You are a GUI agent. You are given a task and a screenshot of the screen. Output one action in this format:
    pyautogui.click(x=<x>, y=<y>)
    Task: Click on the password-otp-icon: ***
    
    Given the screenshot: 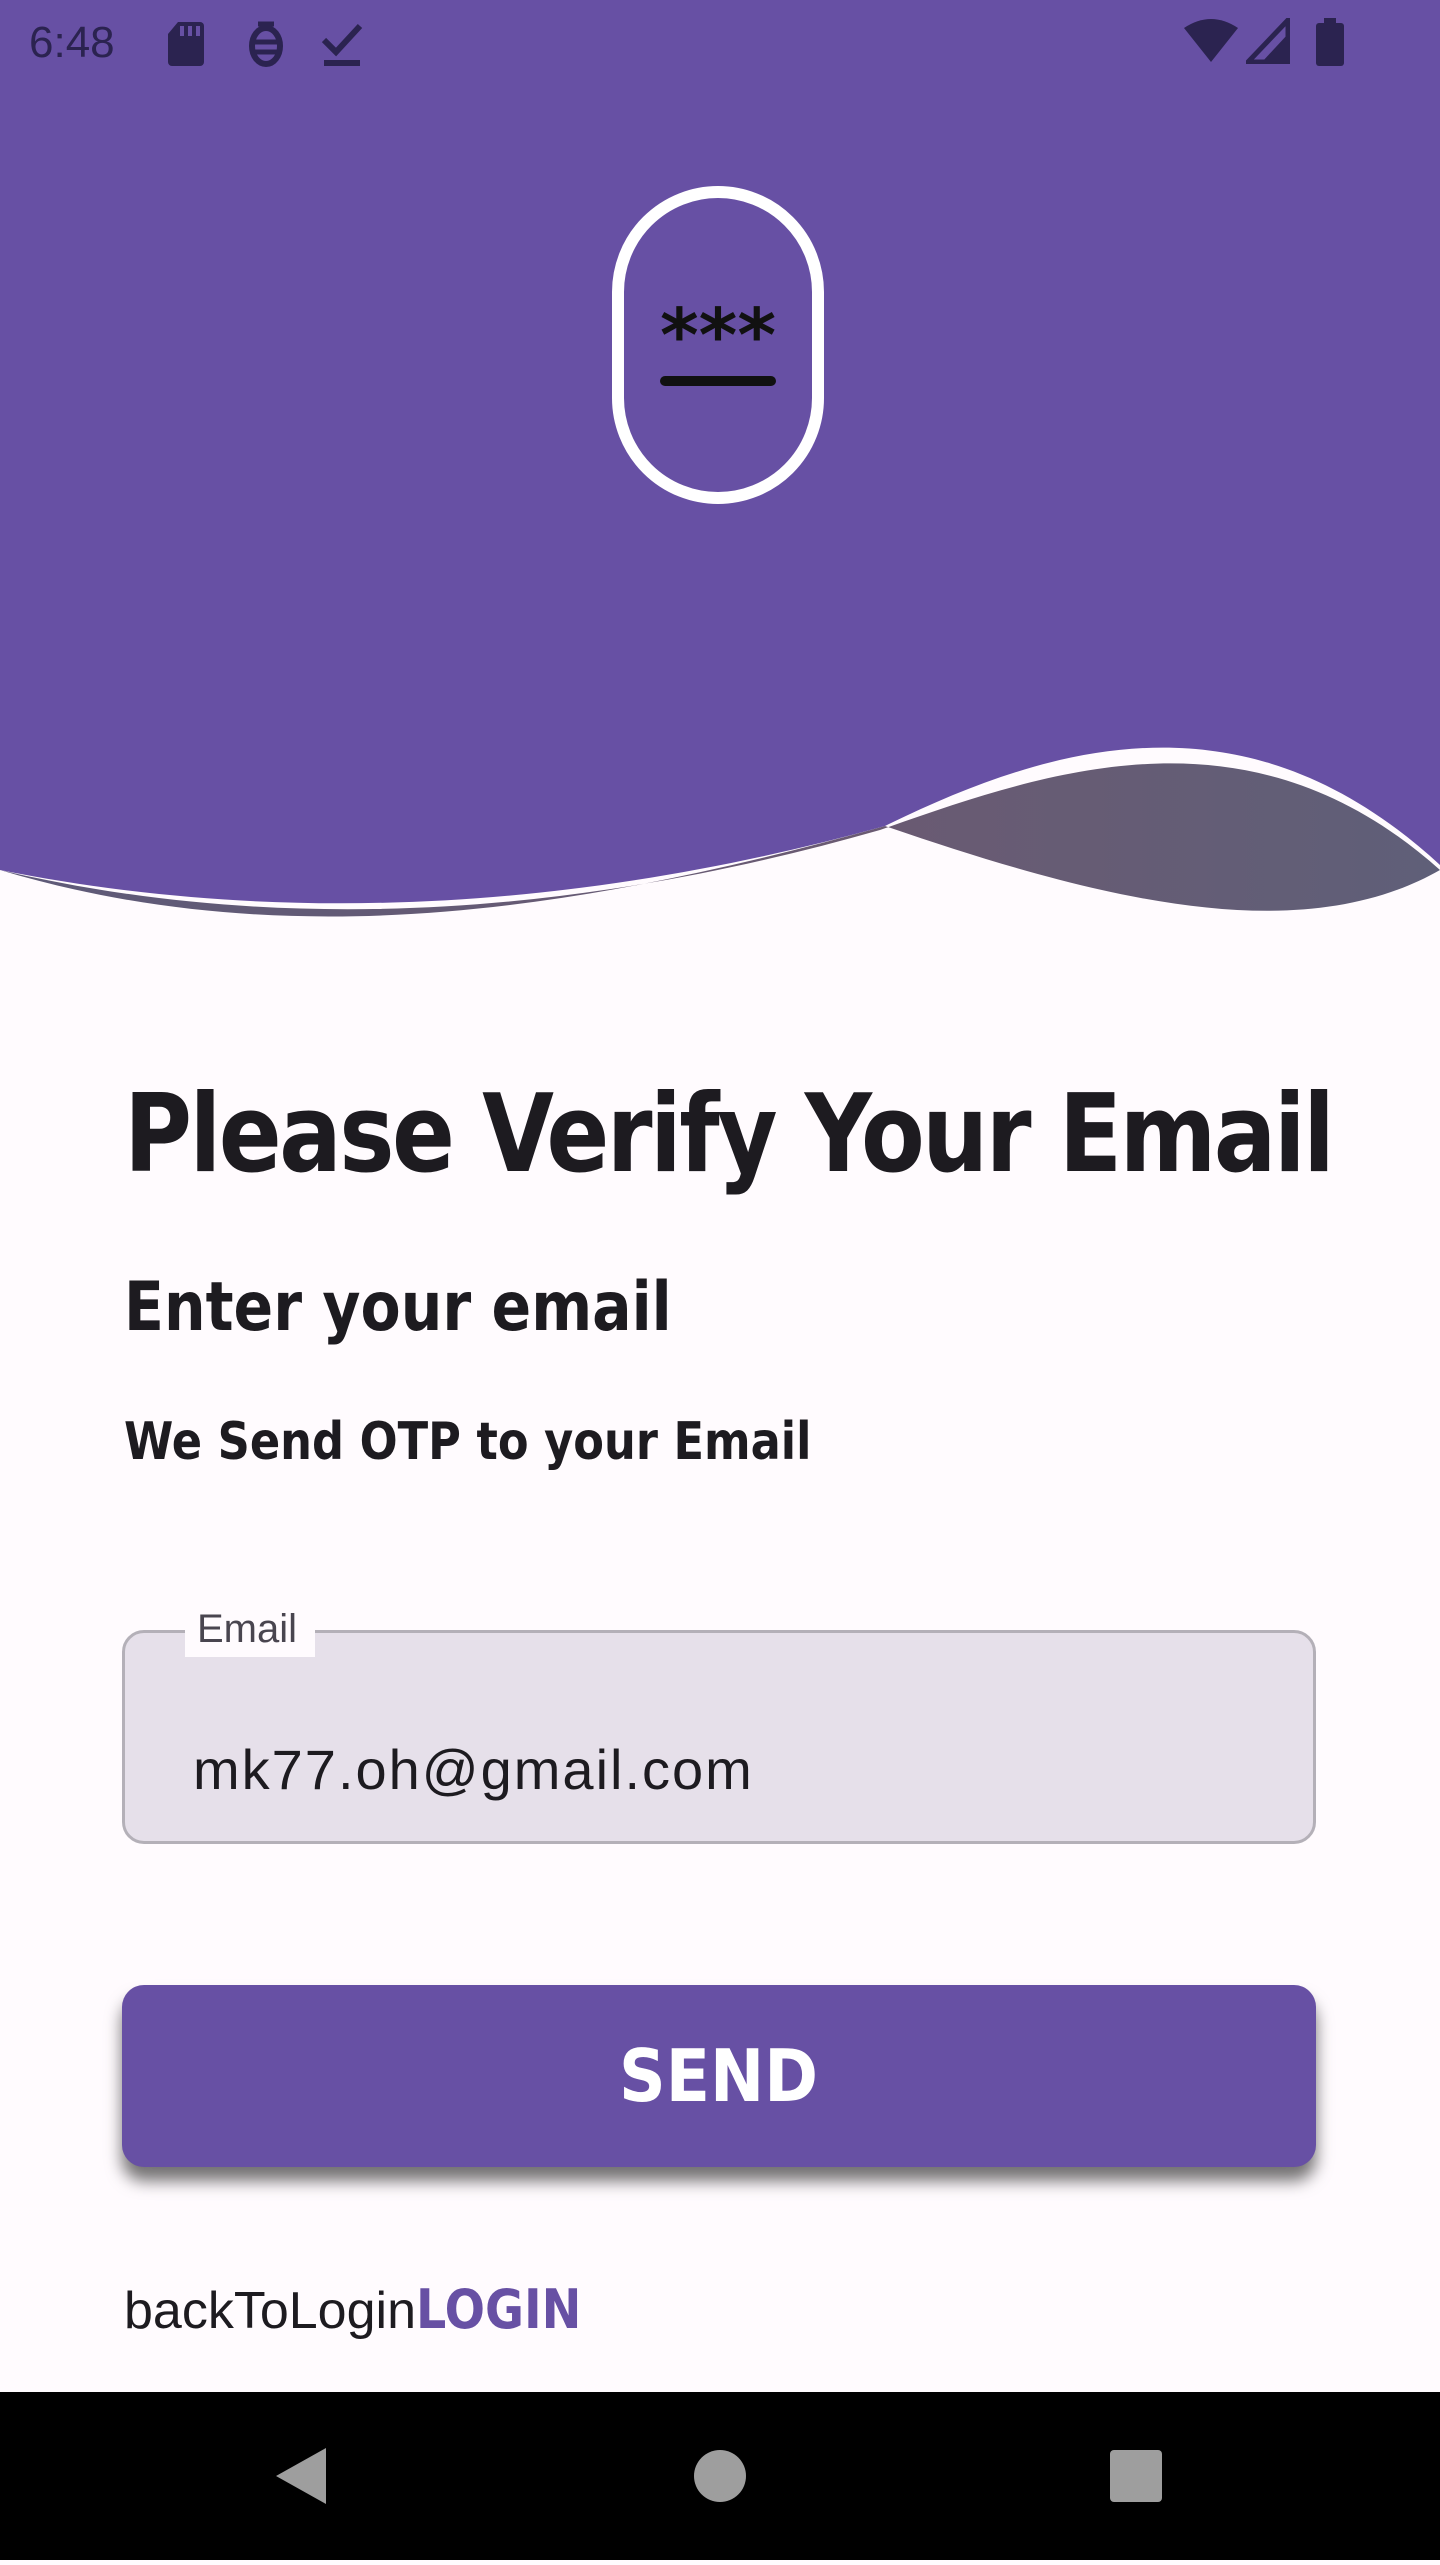 What is the action you would take?
    pyautogui.click(x=718, y=345)
    